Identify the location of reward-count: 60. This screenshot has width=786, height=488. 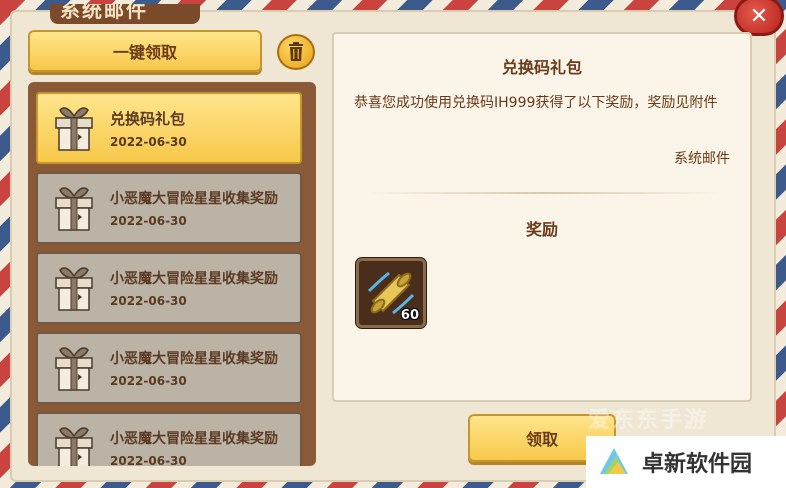
(409, 315).